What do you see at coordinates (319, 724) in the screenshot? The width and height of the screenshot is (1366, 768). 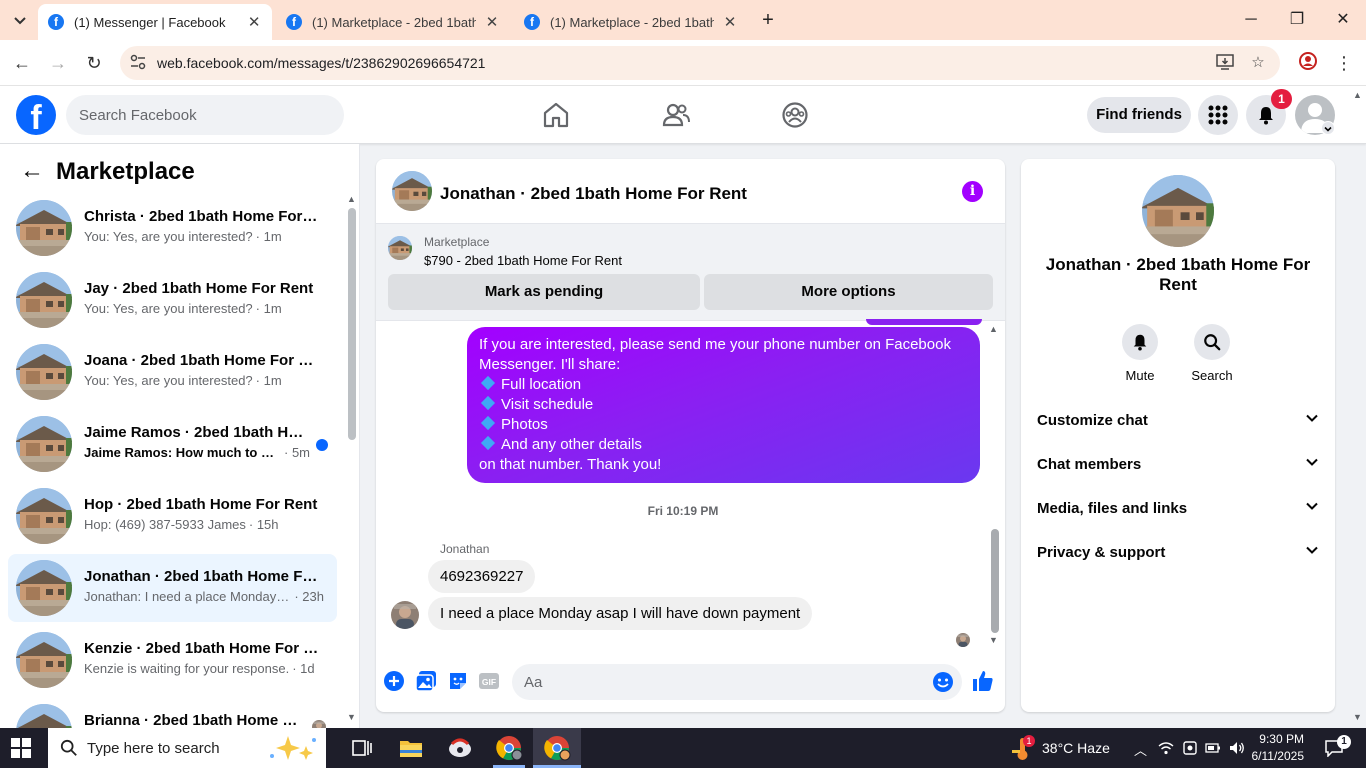 I see `seen-avatar` at bounding box center [319, 724].